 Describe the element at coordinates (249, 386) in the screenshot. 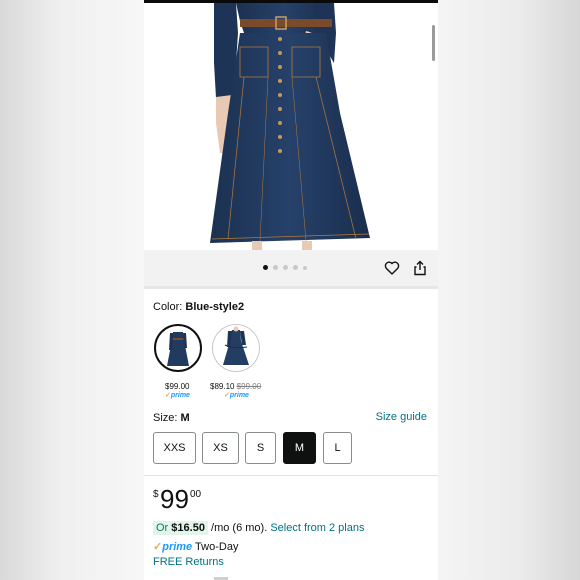

I see `swatch-list-price: $99.00` at that location.